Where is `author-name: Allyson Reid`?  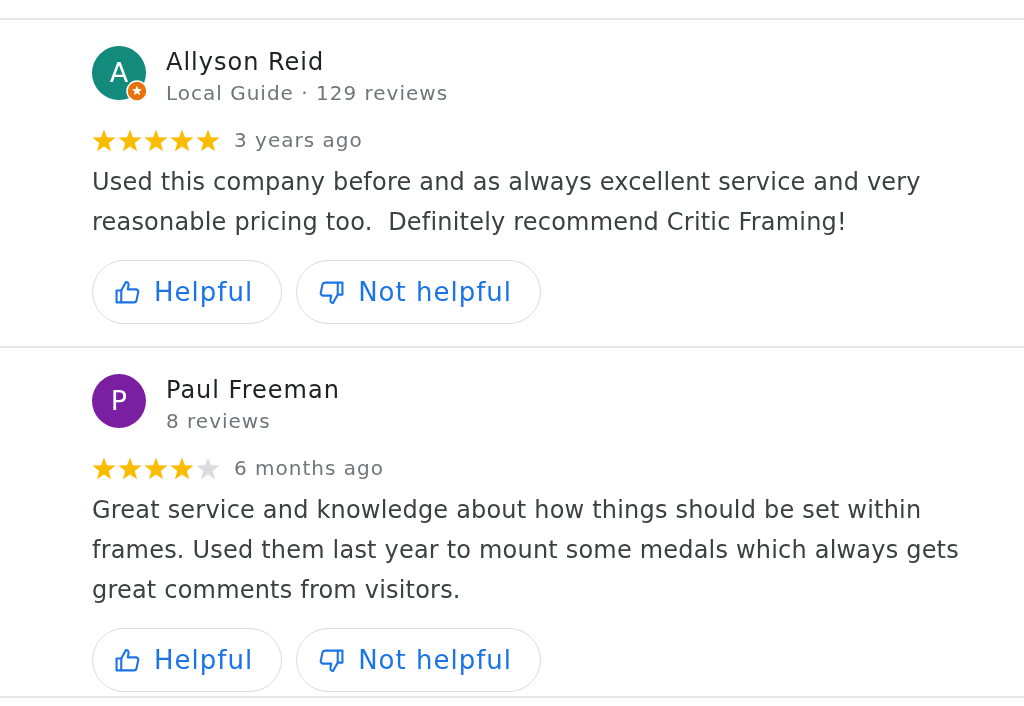
author-name: Allyson Reid is located at coordinates (307, 62).